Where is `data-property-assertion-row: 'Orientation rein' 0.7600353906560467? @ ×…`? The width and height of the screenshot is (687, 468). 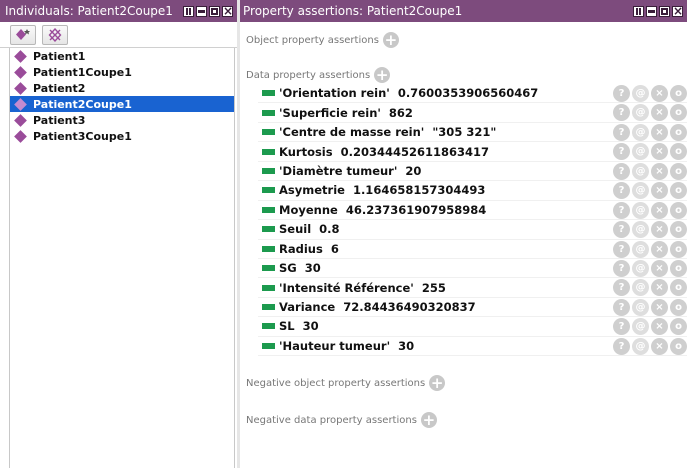 data-property-assertion-row: 'Orientation rein' 0.7600353906560467? @ ×… is located at coordinates (472, 94).